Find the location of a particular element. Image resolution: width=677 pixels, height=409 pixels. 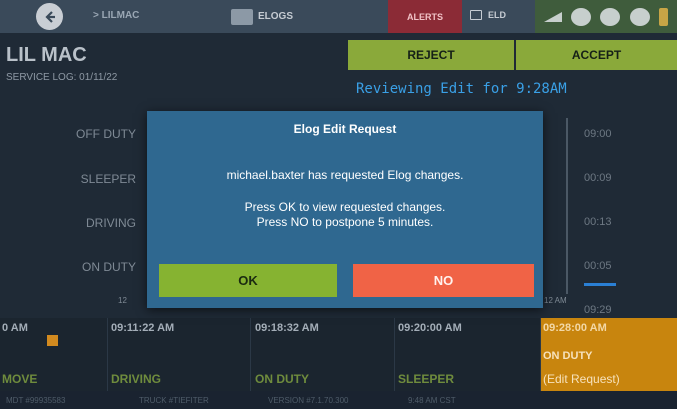

footer-version: VERSION #7.1.70.300 is located at coordinates (308, 400).